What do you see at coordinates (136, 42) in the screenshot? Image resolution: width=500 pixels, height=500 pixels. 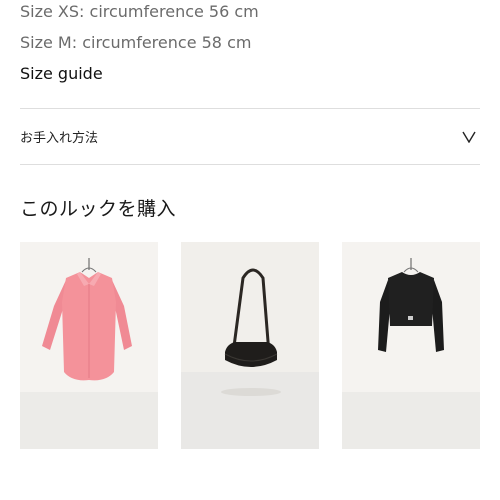 I see `size-m-info: Size M: circumference 58 cm` at bounding box center [136, 42].